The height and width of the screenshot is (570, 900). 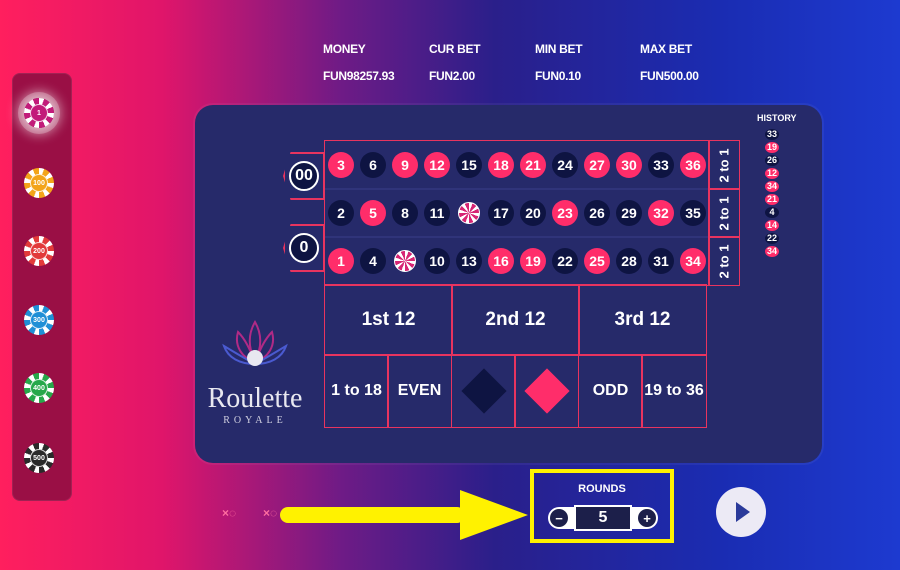 What do you see at coordinates (772, 173) in the screenshot?
I see `history-item: 12` at bounding box center [772, 173].